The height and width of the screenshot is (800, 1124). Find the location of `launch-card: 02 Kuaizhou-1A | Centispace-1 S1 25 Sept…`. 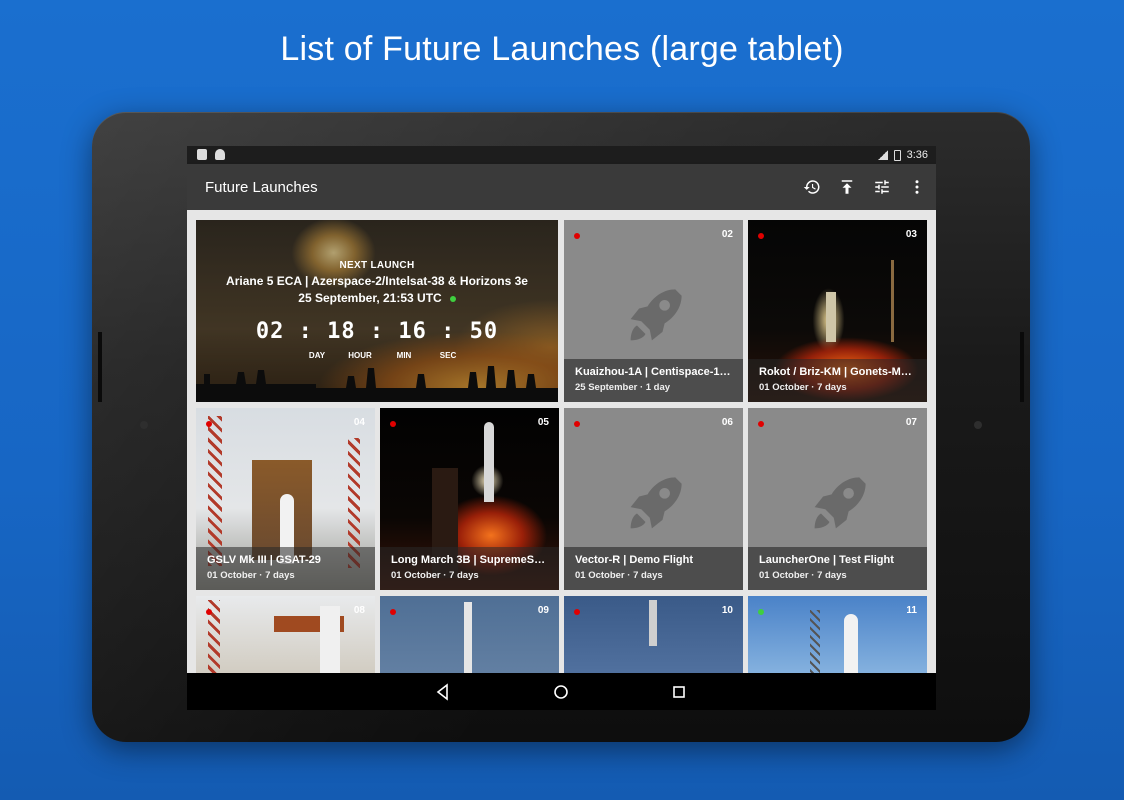

launch-card: 02 Kuaizhou-1A | Centispace-1 S1 25 Sept… is located at coordinates (653, 311).